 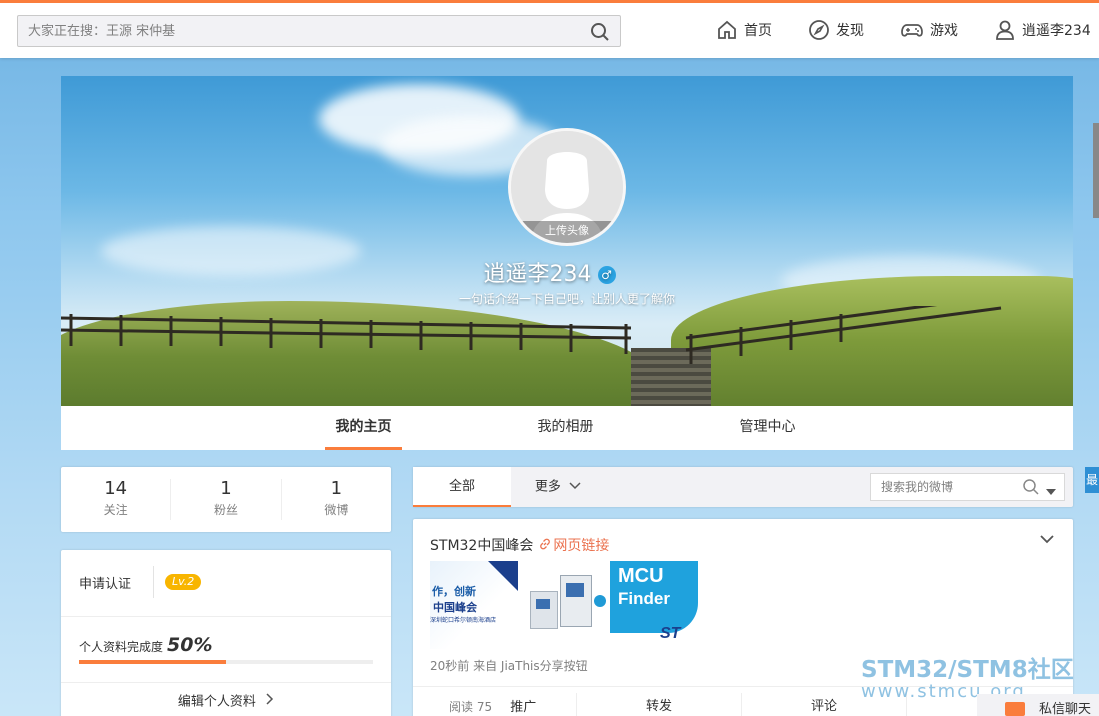 I want to click on nav-discover: 发现, so click(x=836, y=30).